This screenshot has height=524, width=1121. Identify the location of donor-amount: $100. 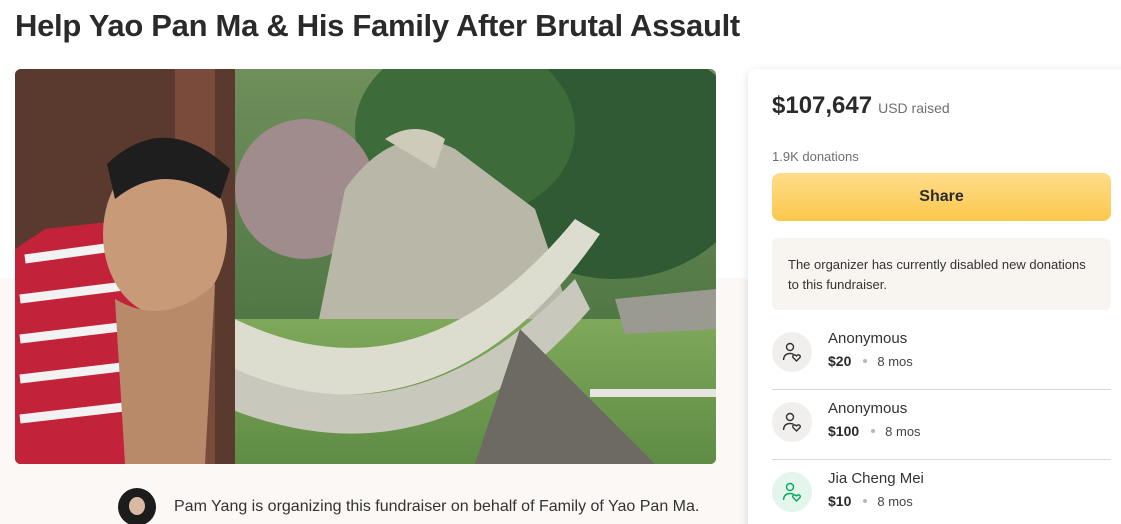
(844, 431).